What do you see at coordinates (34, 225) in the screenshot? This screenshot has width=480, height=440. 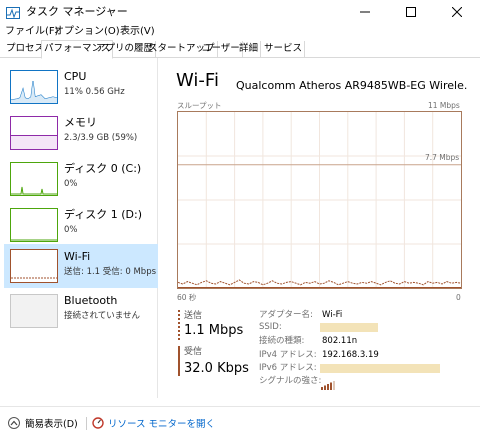 I see `disk1-thumbnail-graph` at bounding box center [34, 225].